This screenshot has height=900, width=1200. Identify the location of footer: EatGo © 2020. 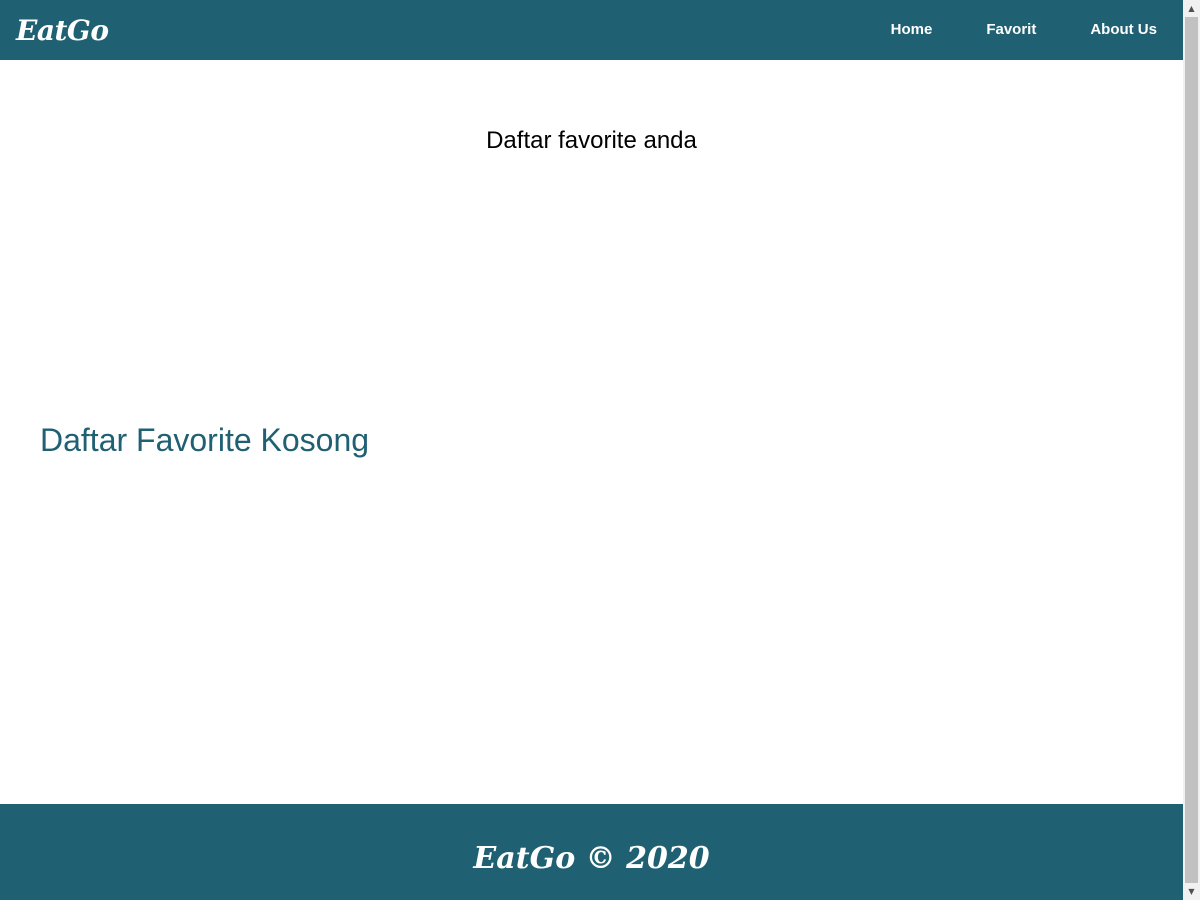
(591, 852).